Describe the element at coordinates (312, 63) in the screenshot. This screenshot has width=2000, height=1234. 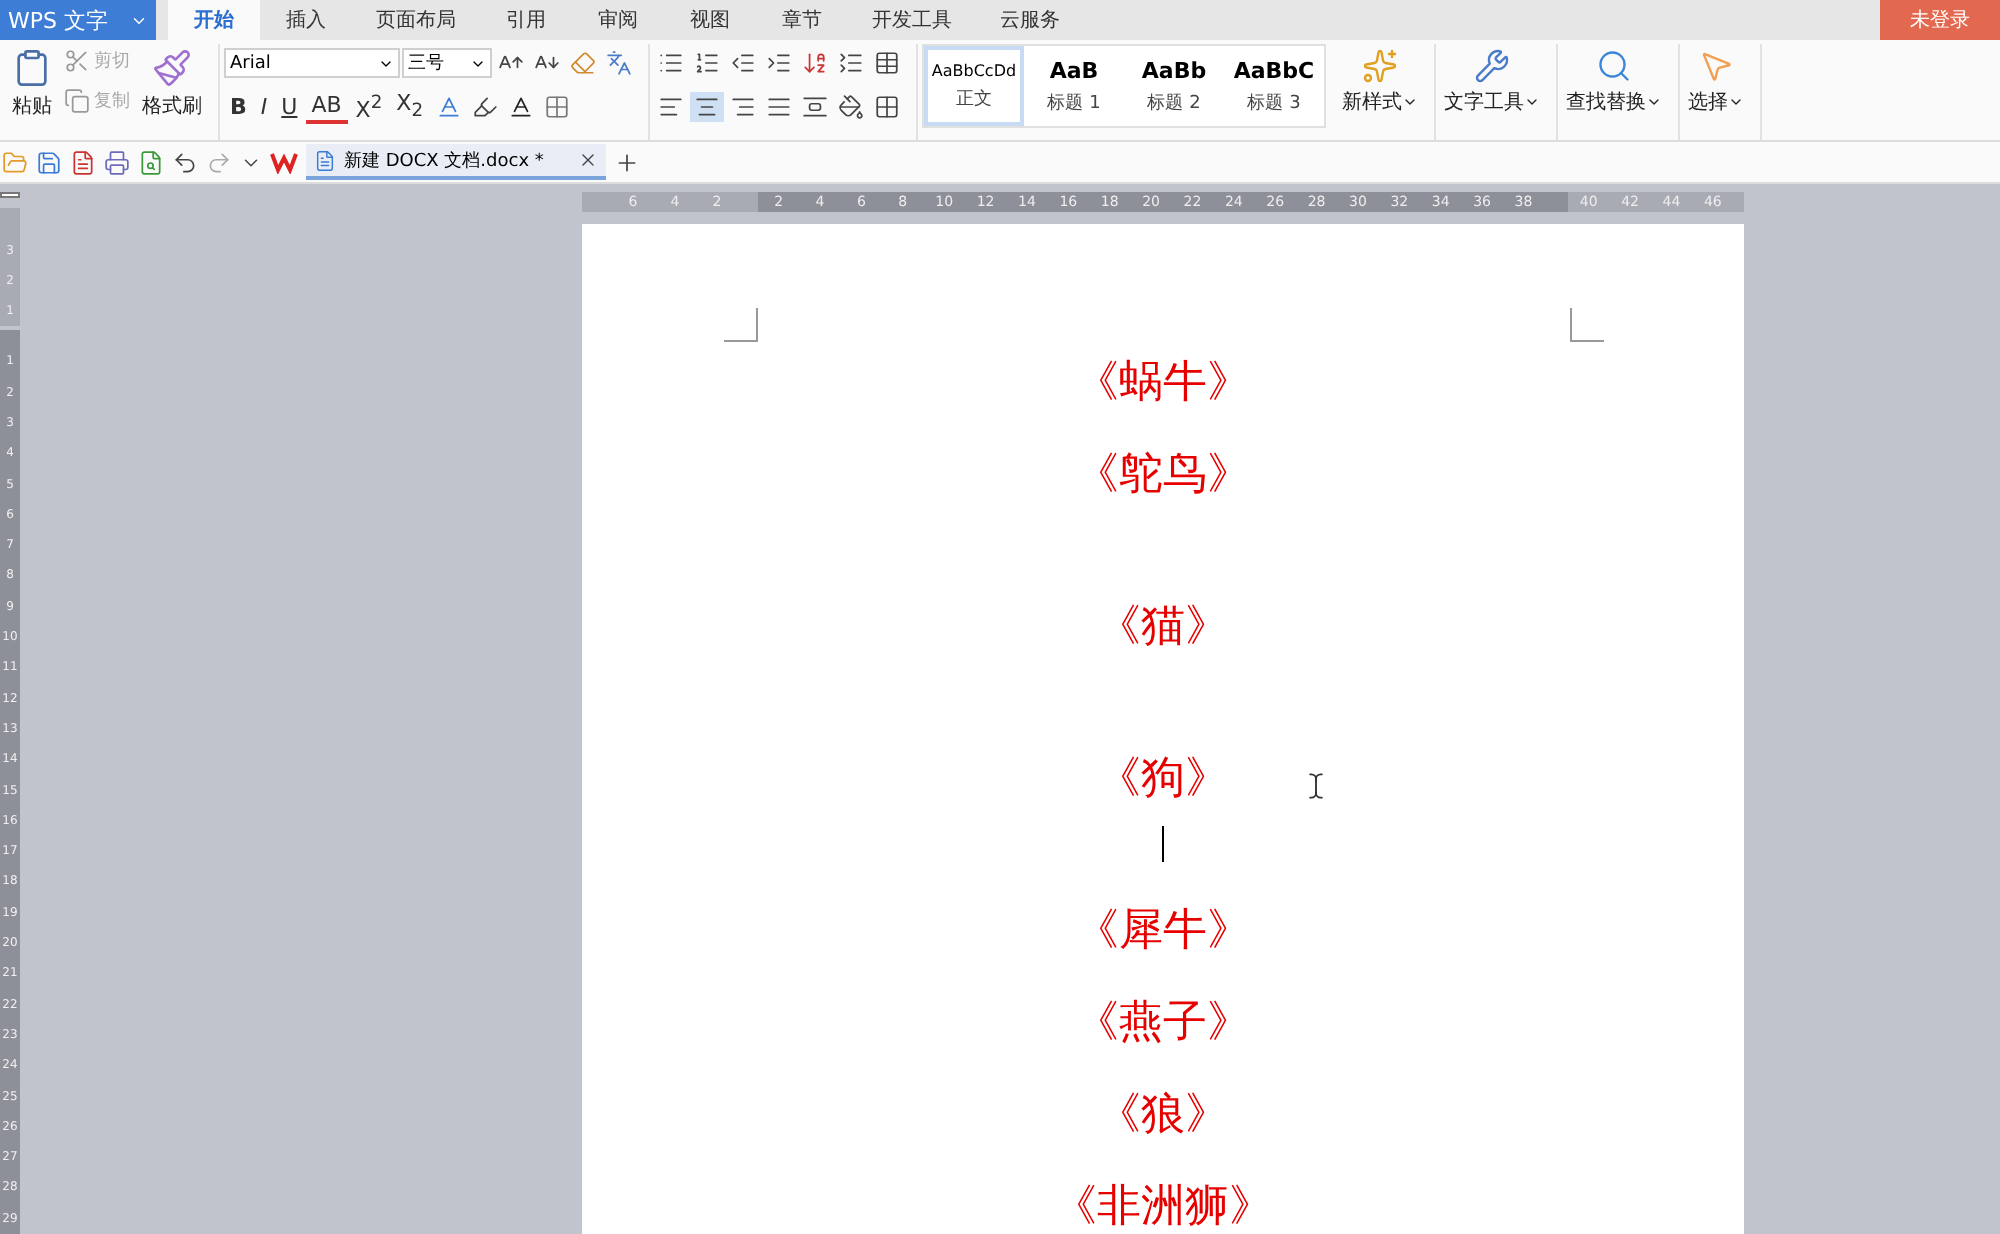
I see `font-name-field: Arial` at that location.